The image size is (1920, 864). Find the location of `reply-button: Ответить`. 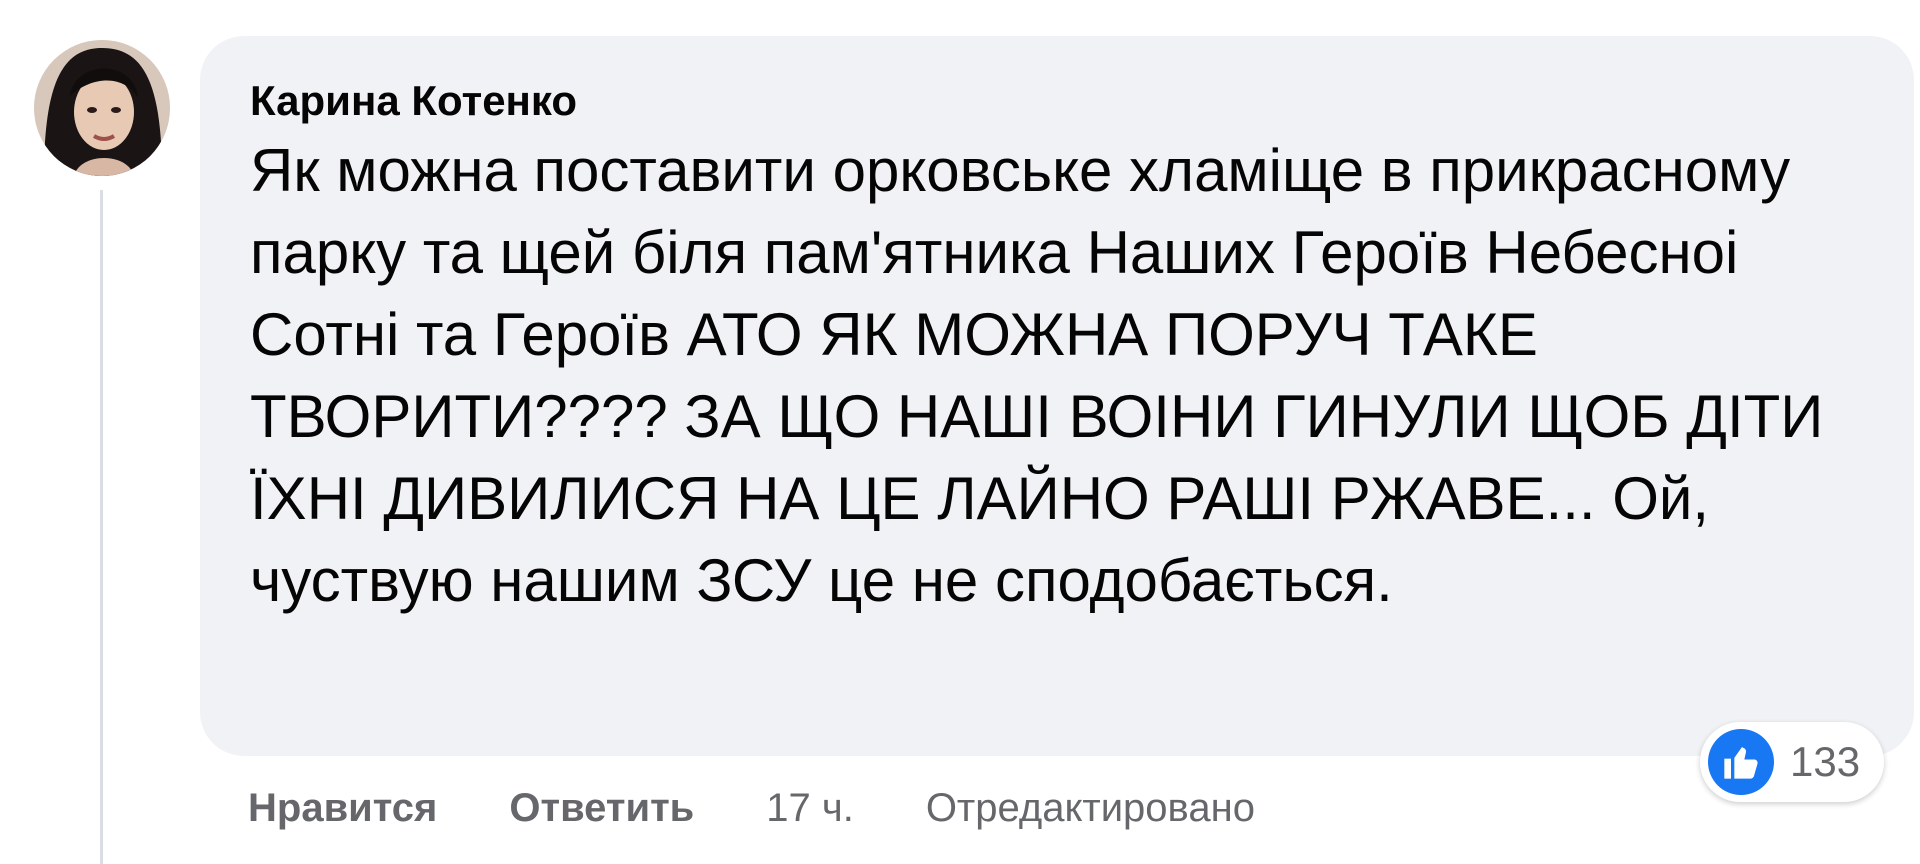

reply-button: Ответить is located at coordinates (601, 808).